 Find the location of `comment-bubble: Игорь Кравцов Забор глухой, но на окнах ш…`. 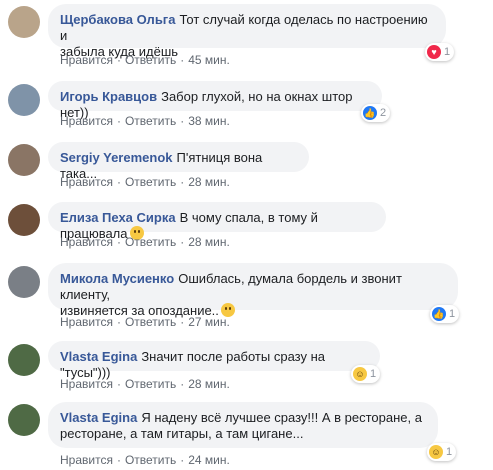

comment-bubble: Игорь Кравцов Забор глухой, но на окнах ш… is located at coordinates (215, 100).